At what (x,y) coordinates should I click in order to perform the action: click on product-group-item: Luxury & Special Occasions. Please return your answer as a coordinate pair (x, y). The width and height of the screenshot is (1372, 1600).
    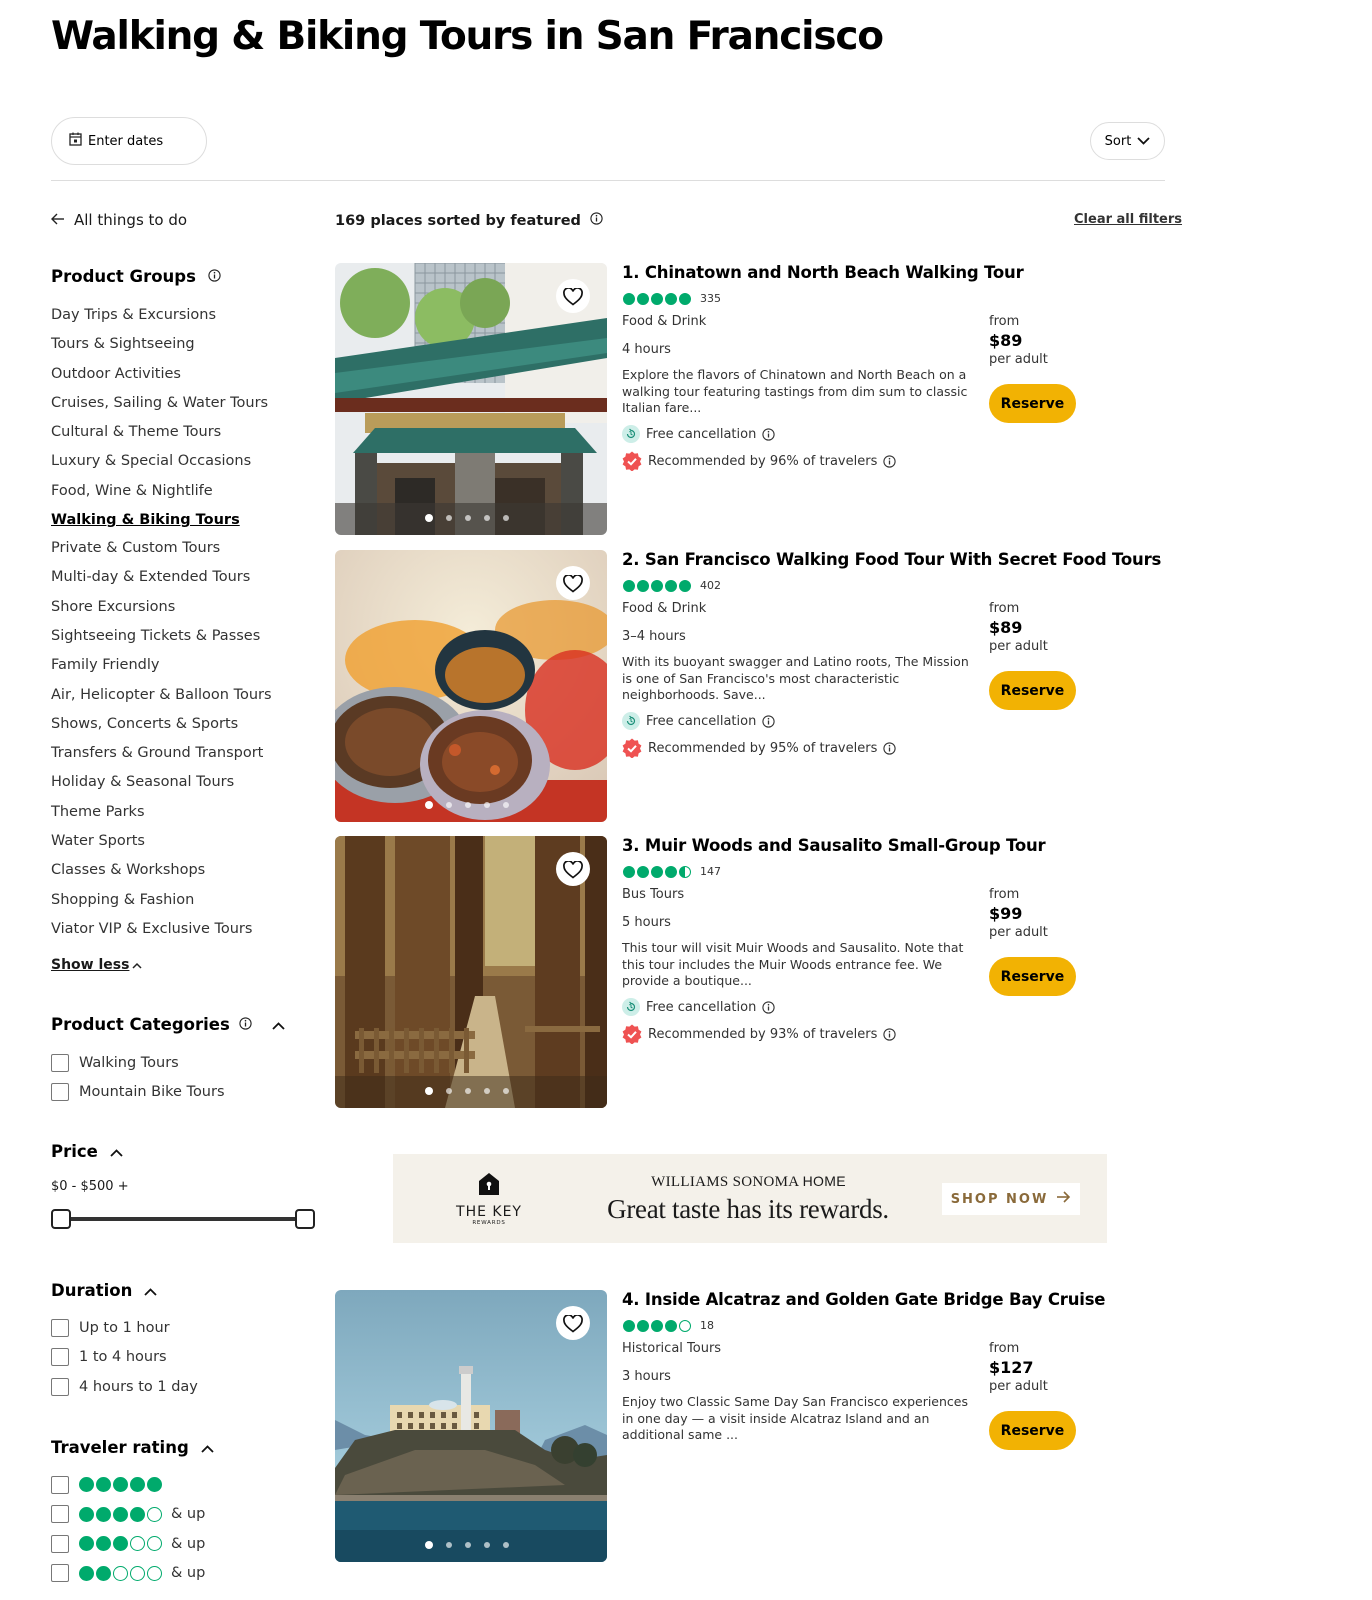
    Looking at the image, I should click on (161, 464).